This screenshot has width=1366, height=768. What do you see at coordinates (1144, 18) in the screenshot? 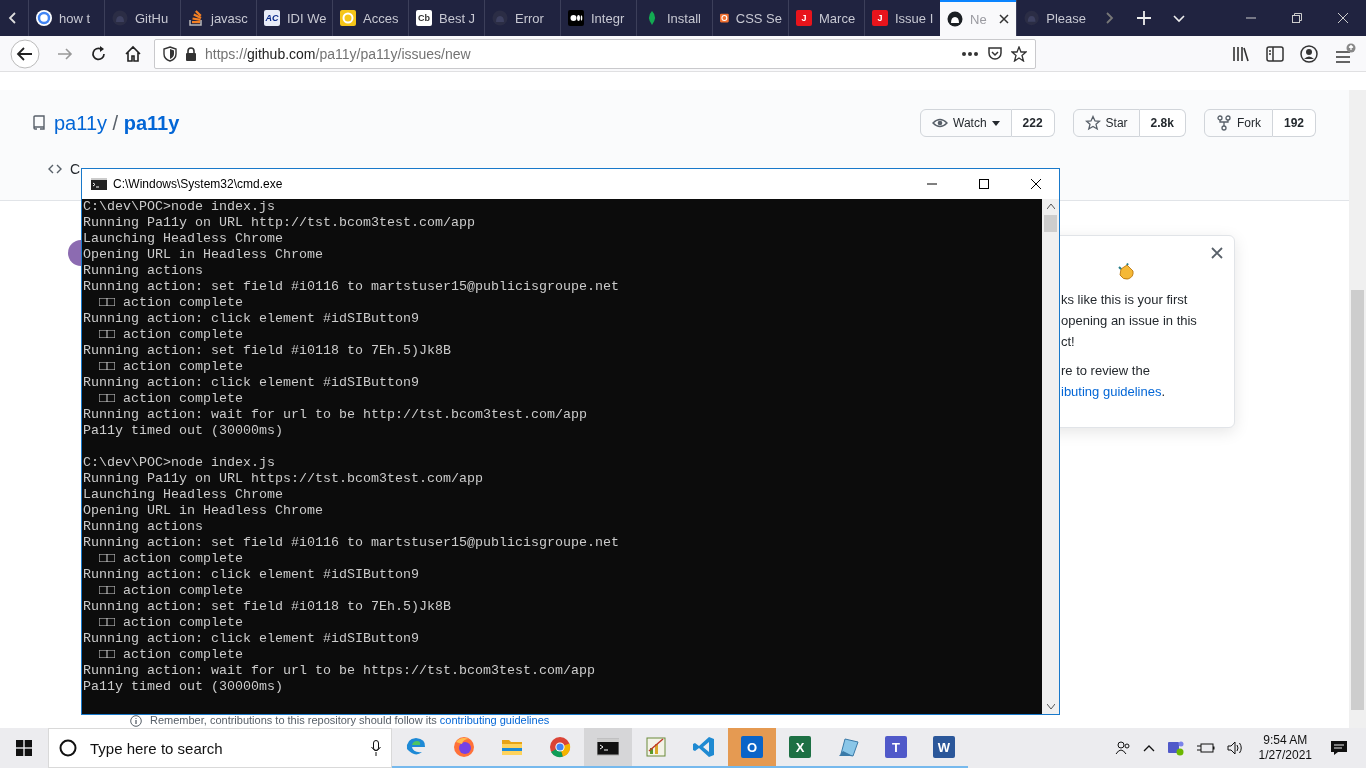
I see `new-tab-icon` at bounding box center [1144, 18].